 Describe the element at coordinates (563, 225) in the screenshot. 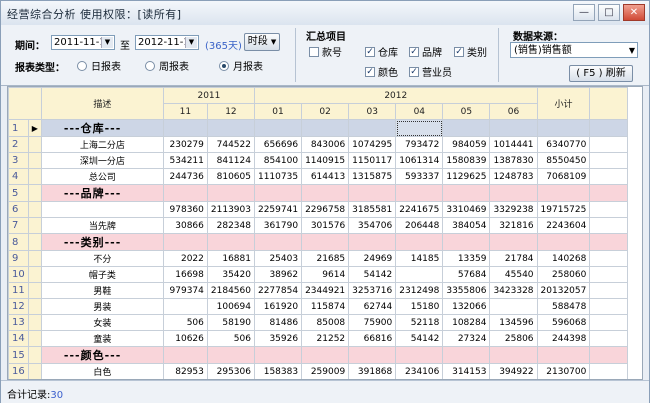

I see `row-total: 2243604` at that location.